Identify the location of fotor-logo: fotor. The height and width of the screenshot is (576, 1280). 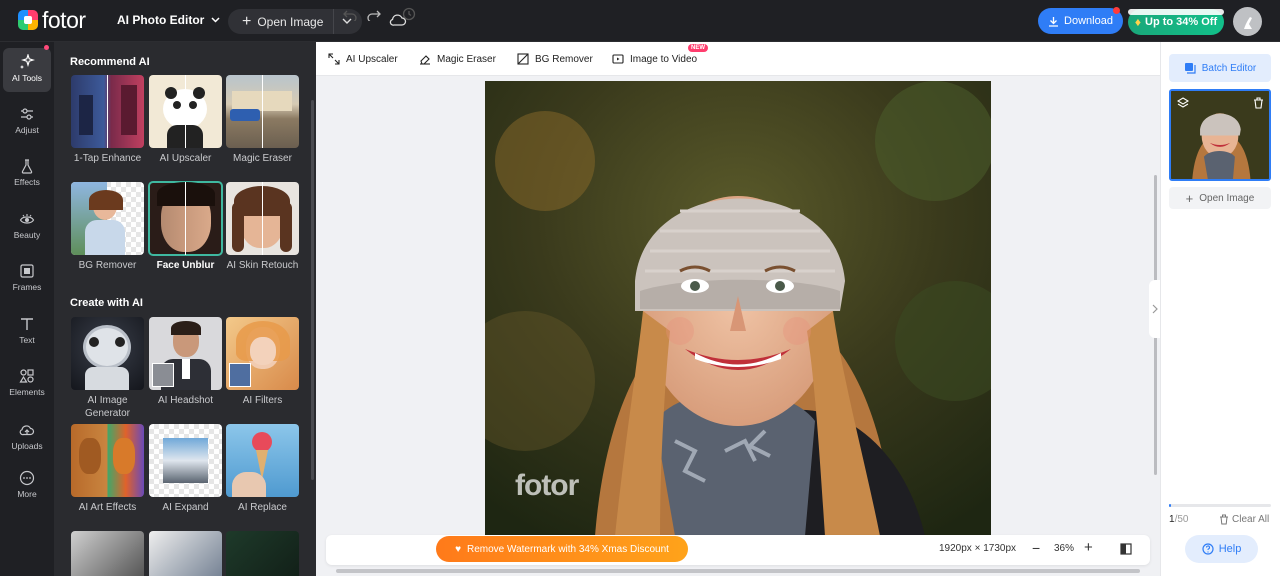
(52, 20).